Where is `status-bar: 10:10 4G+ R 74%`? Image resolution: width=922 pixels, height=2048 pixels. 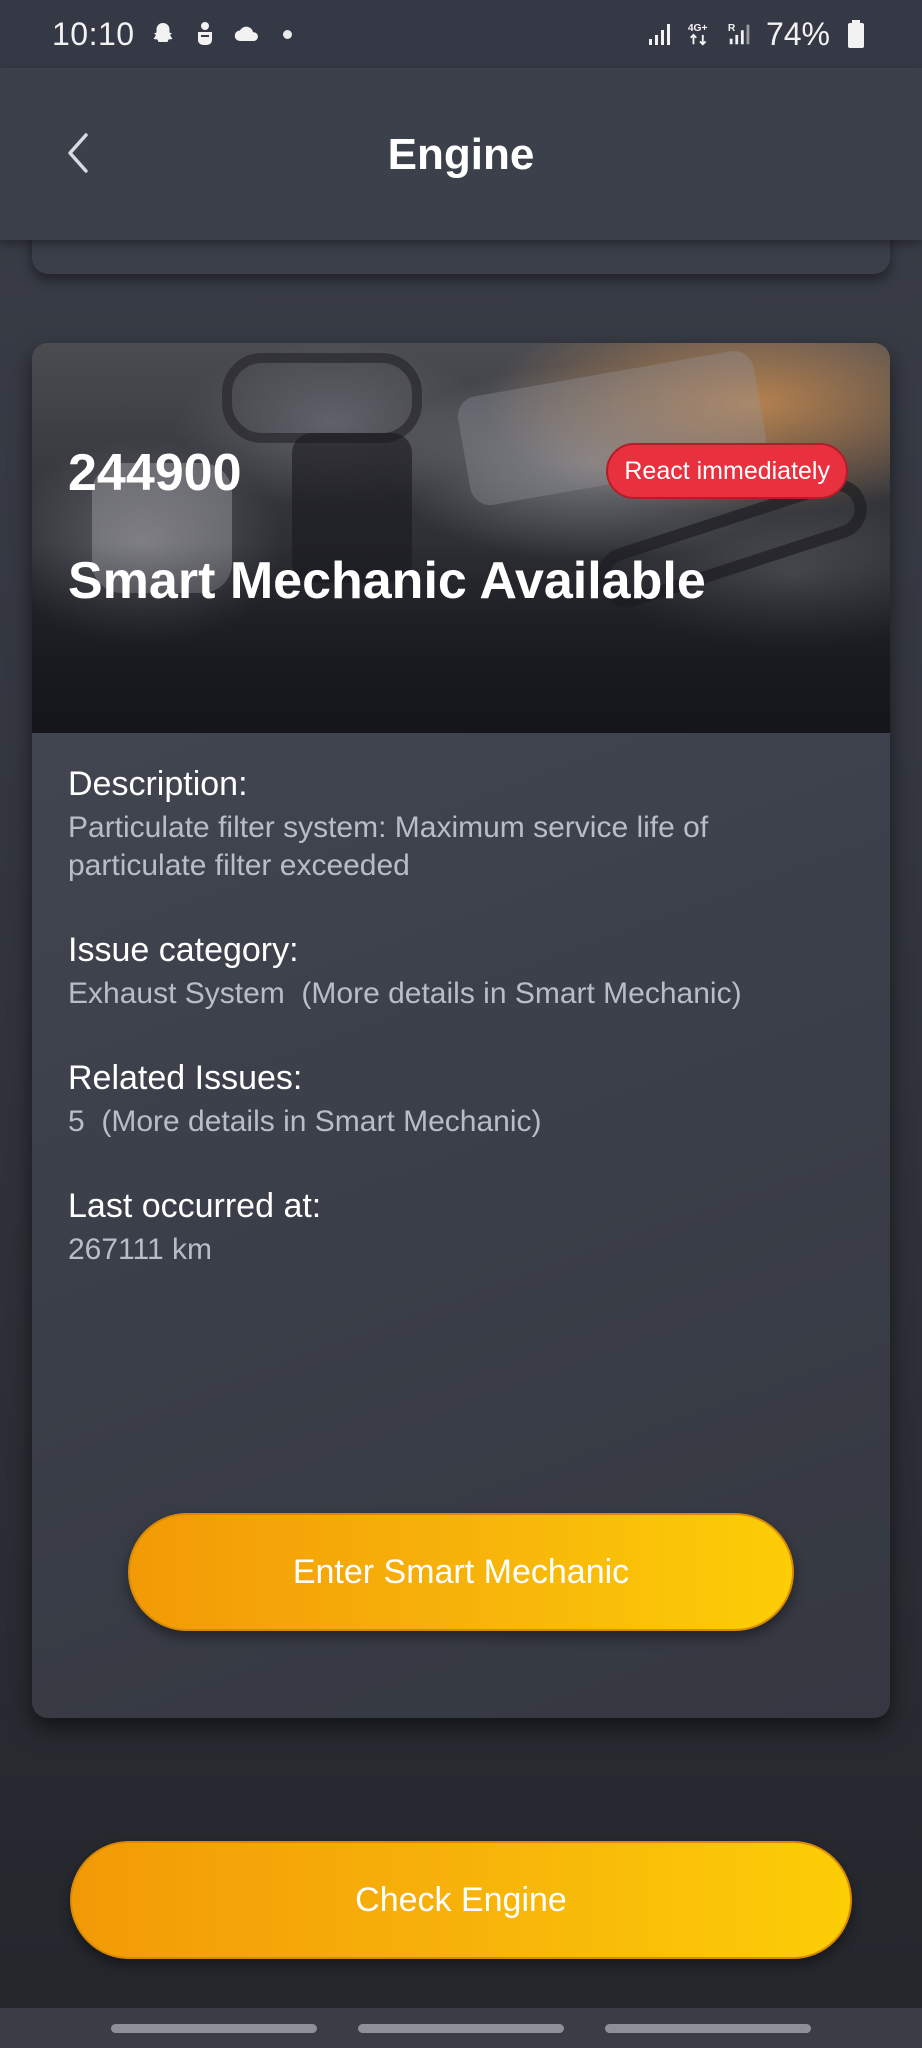 status-bar: 10:10 4G+ R 74% is located at coordinates (461, 34).